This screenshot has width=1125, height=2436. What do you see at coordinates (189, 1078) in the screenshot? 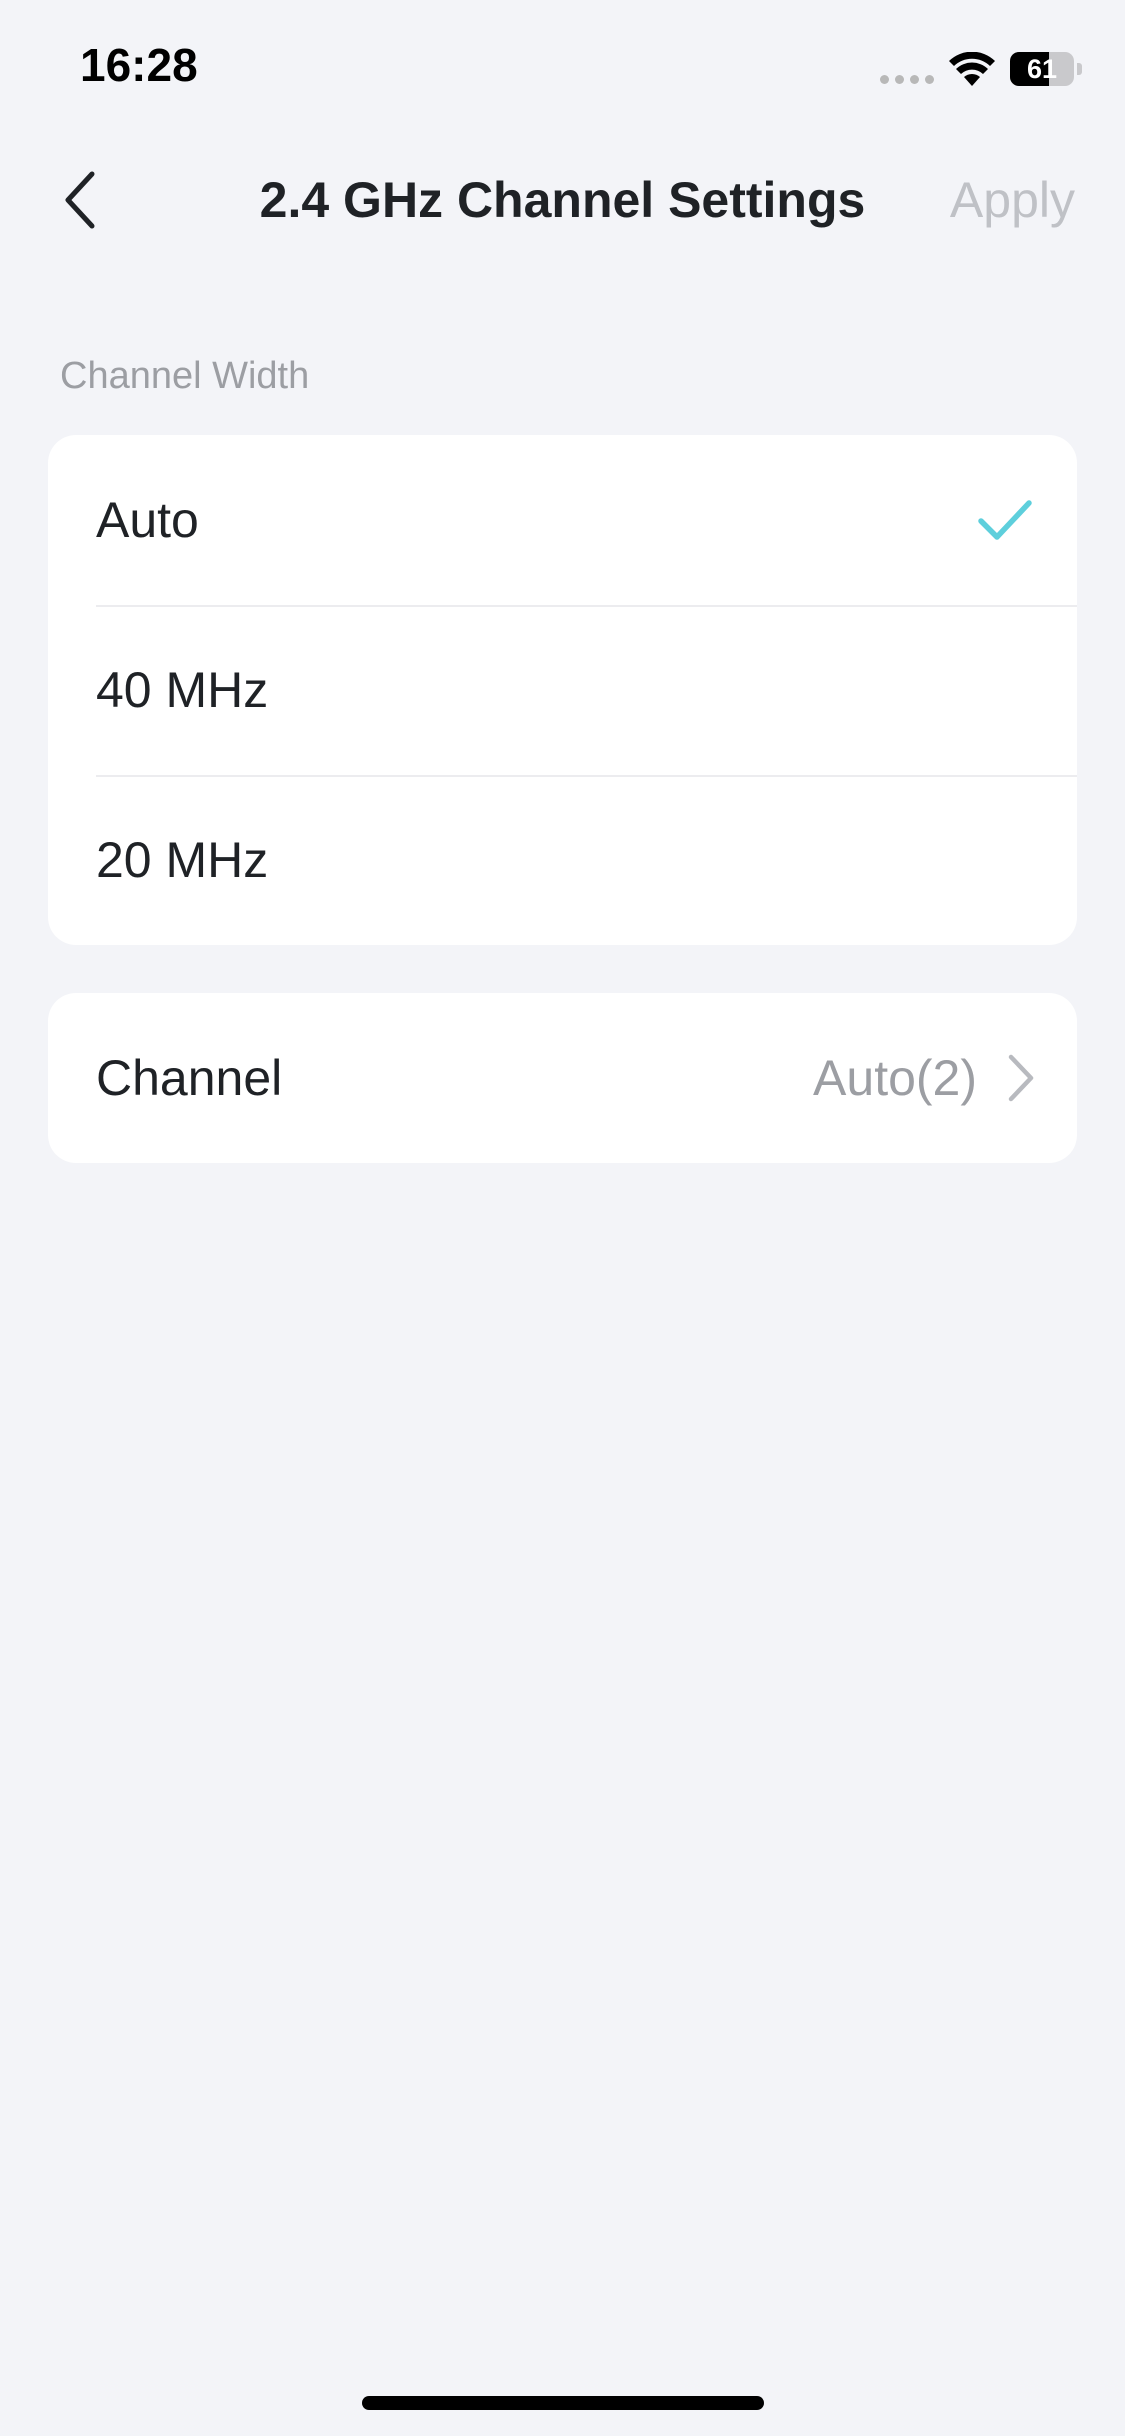
I see `channel-label: Channel` at bounding box center [189, 1078].